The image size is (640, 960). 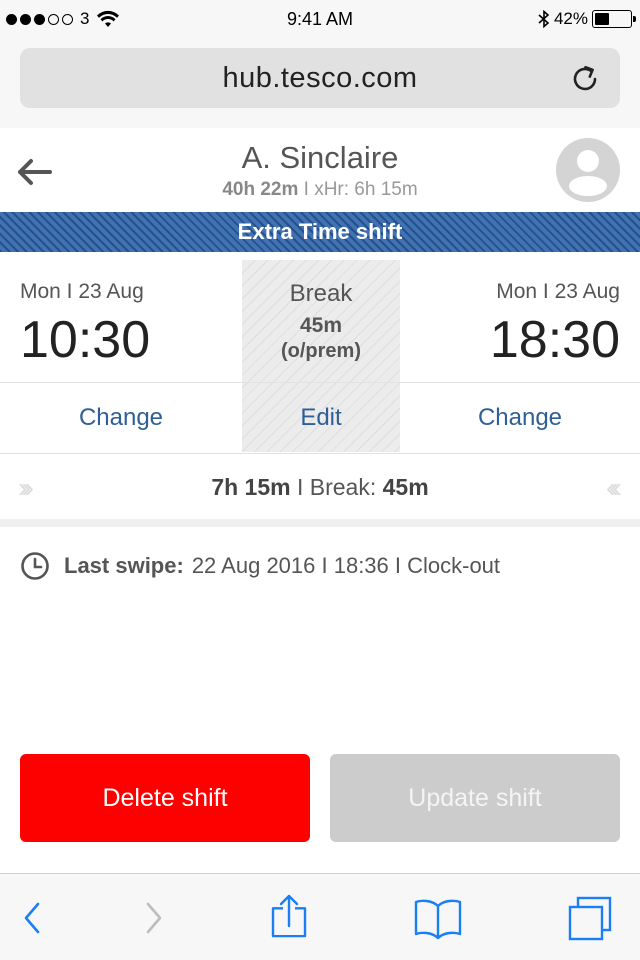 What do you see at coordinates (321, 351) in the screenshot?
I see `break-type: (o/prem)` at bounding box center [321, 351].